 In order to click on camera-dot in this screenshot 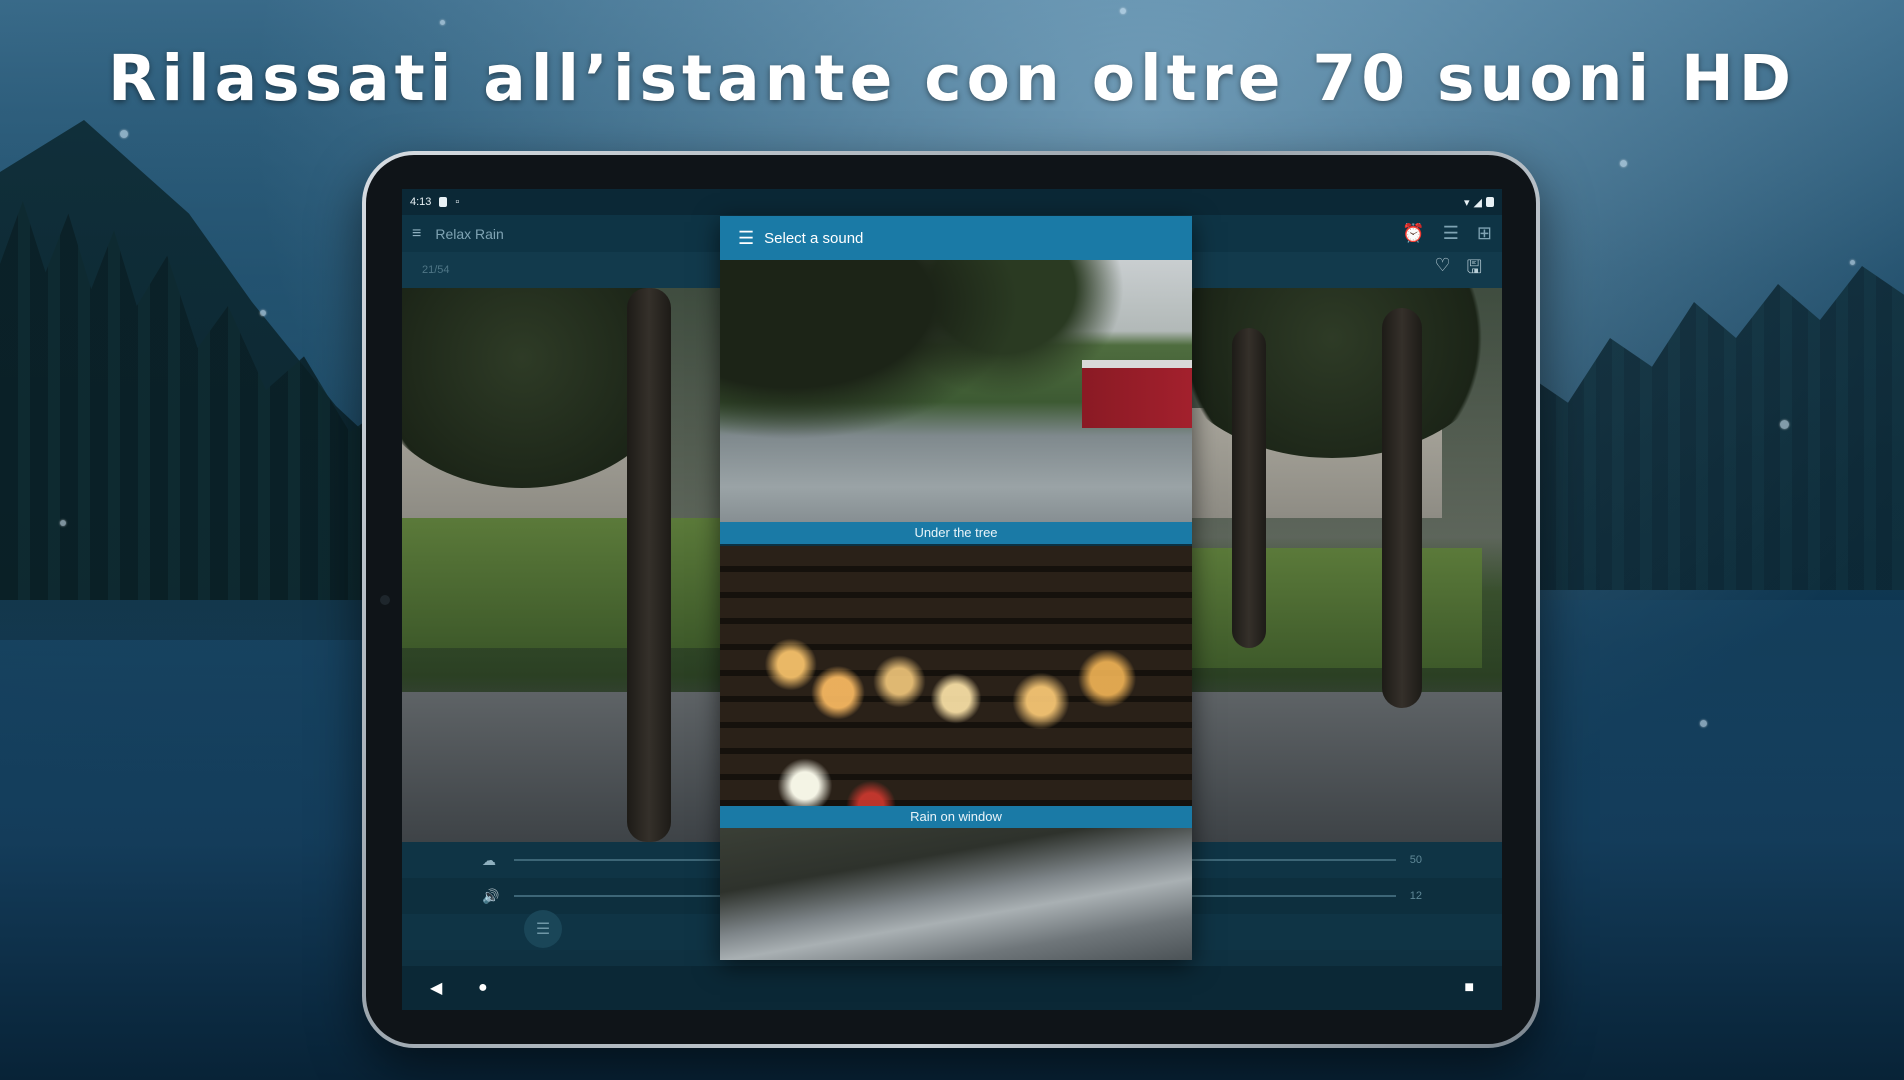, I will do `click(385, 599)`.